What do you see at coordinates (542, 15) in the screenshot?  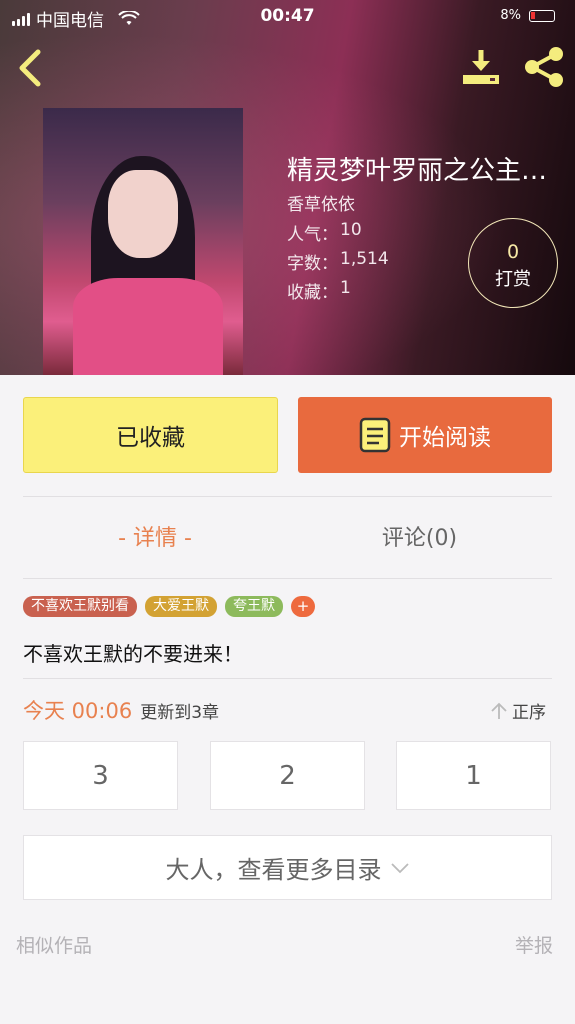 I see `battery-icon` at bounding box center [542, 15].